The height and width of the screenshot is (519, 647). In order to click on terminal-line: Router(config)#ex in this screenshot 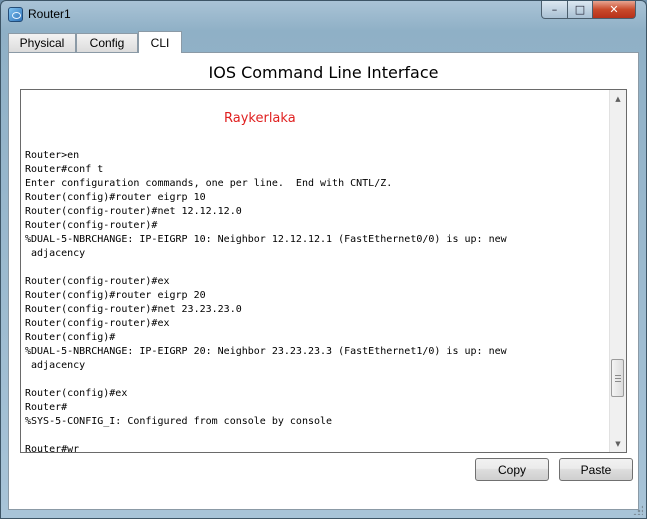, I will do `click(76, 393)`.